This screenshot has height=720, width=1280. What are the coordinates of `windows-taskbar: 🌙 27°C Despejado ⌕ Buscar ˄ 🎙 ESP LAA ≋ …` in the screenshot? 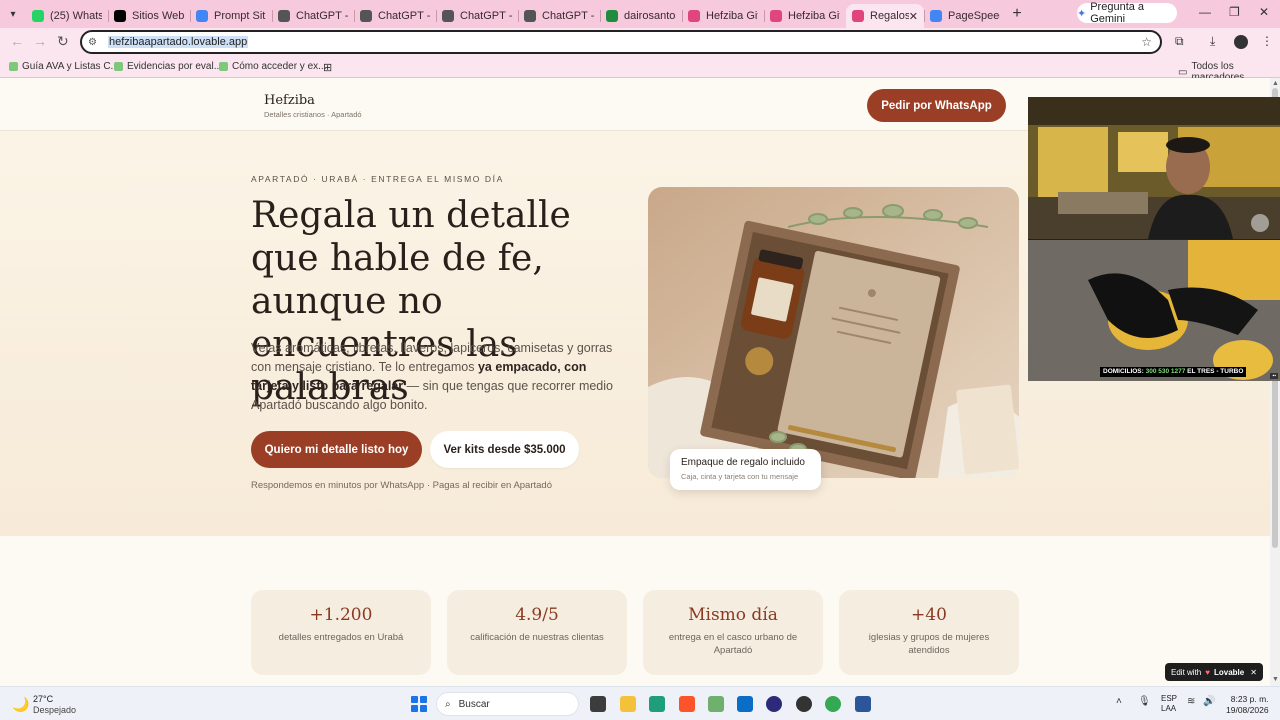 It's located at (640, 703).